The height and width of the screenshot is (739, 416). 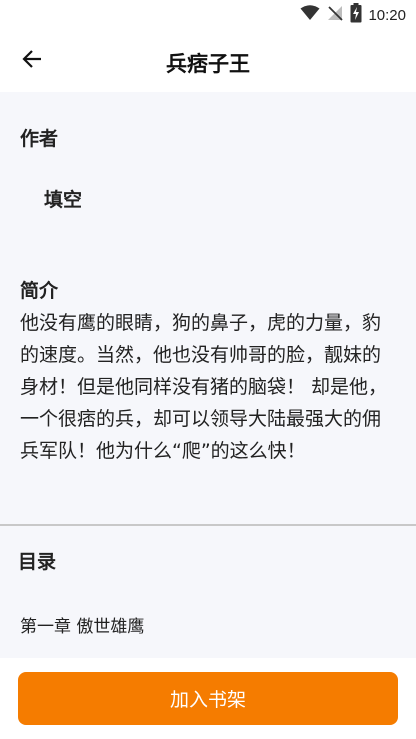 I want to click on divider, so click(x=208, y=525).